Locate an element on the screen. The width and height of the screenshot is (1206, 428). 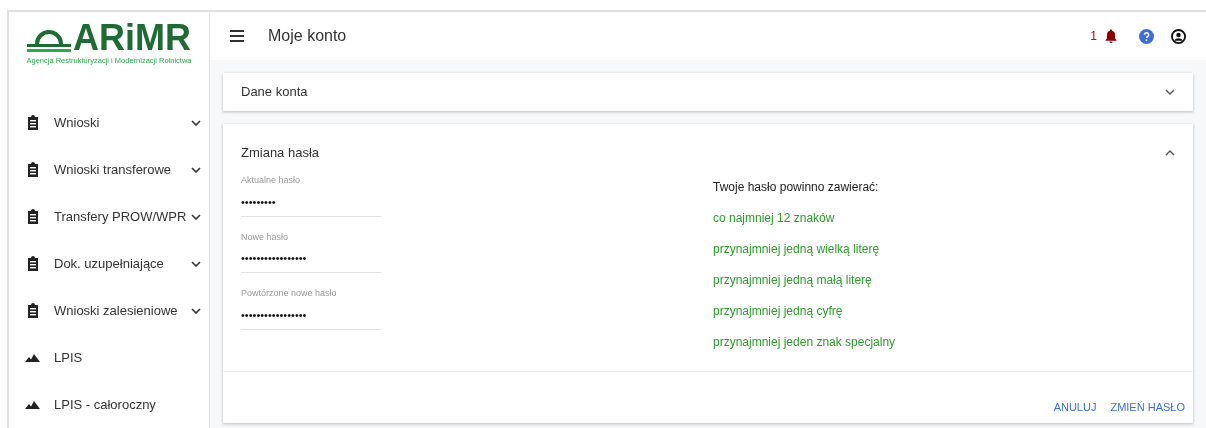
text-button: ANULUJ is located at coordinates (1075, 406).